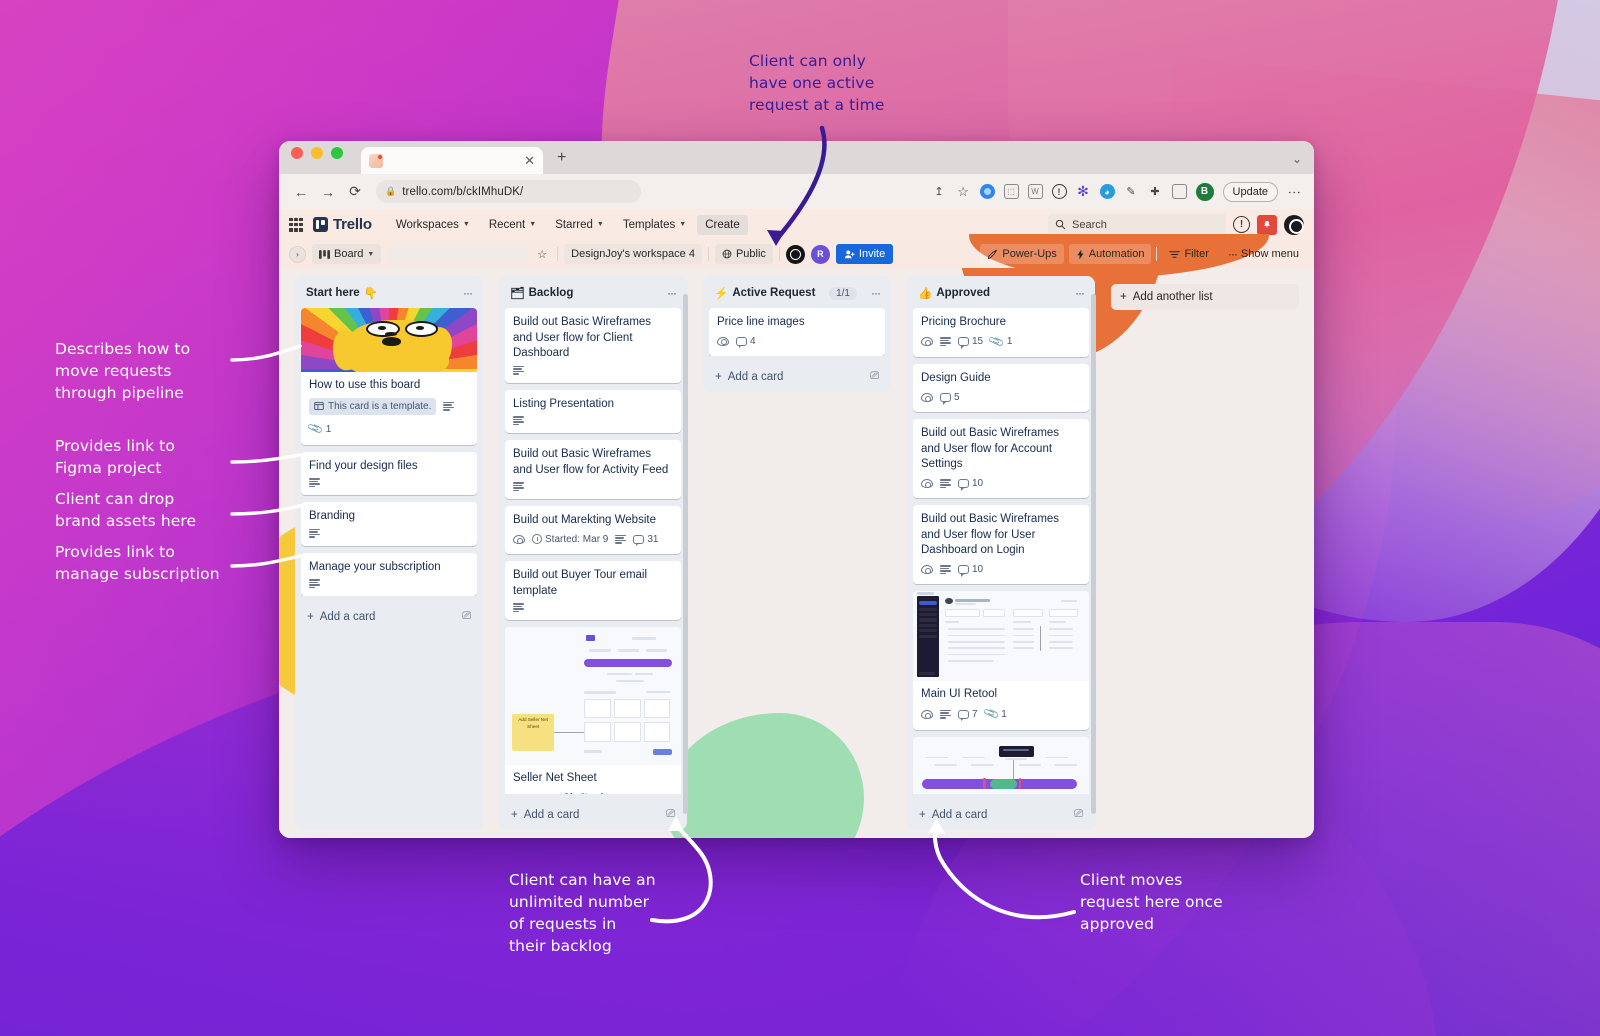  I want to click on power-ups-button: Power-Ups, so click(1022, 254).